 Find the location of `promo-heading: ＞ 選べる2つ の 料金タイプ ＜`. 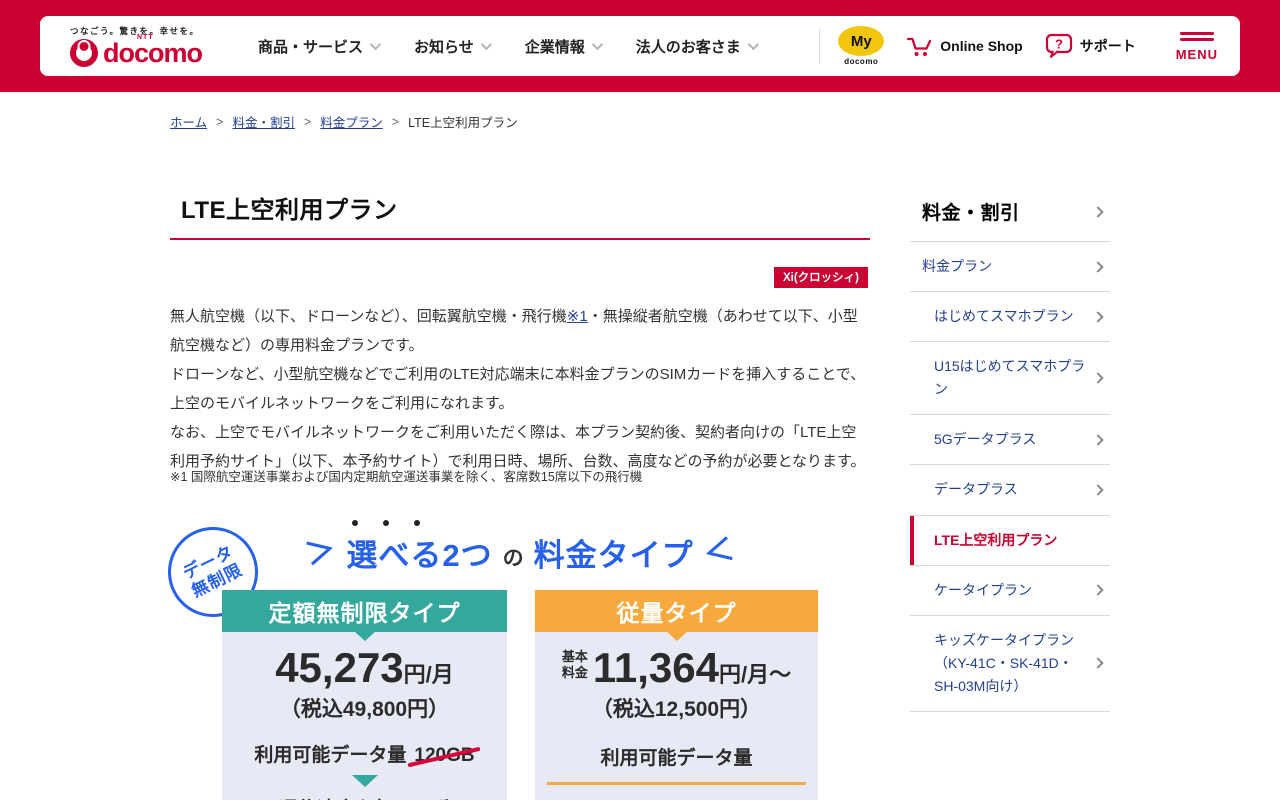

promo-heading: ＞ 選べる2つ の 料金タイプ ＜ is located at coordinates (520, 547).